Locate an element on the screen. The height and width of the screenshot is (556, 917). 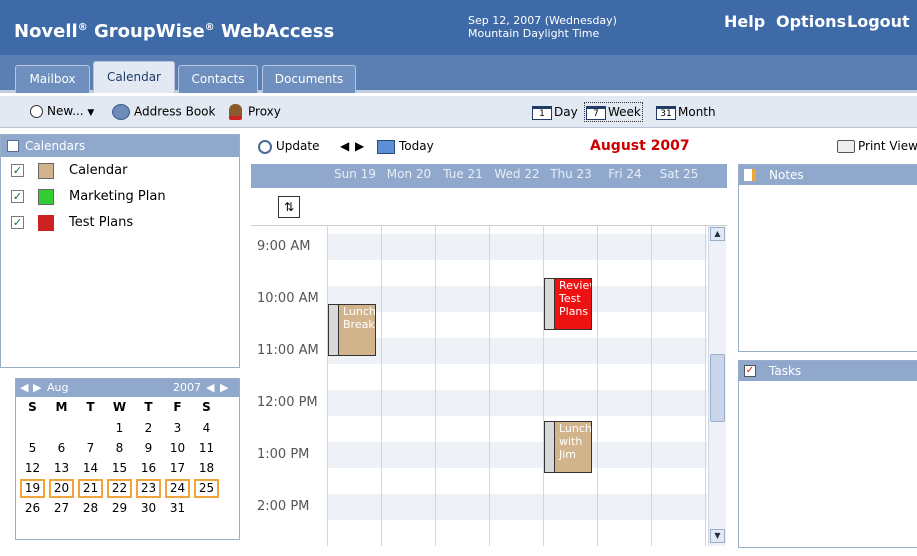
mini-calendar-day: 25 is located at coordinates (206, 488).